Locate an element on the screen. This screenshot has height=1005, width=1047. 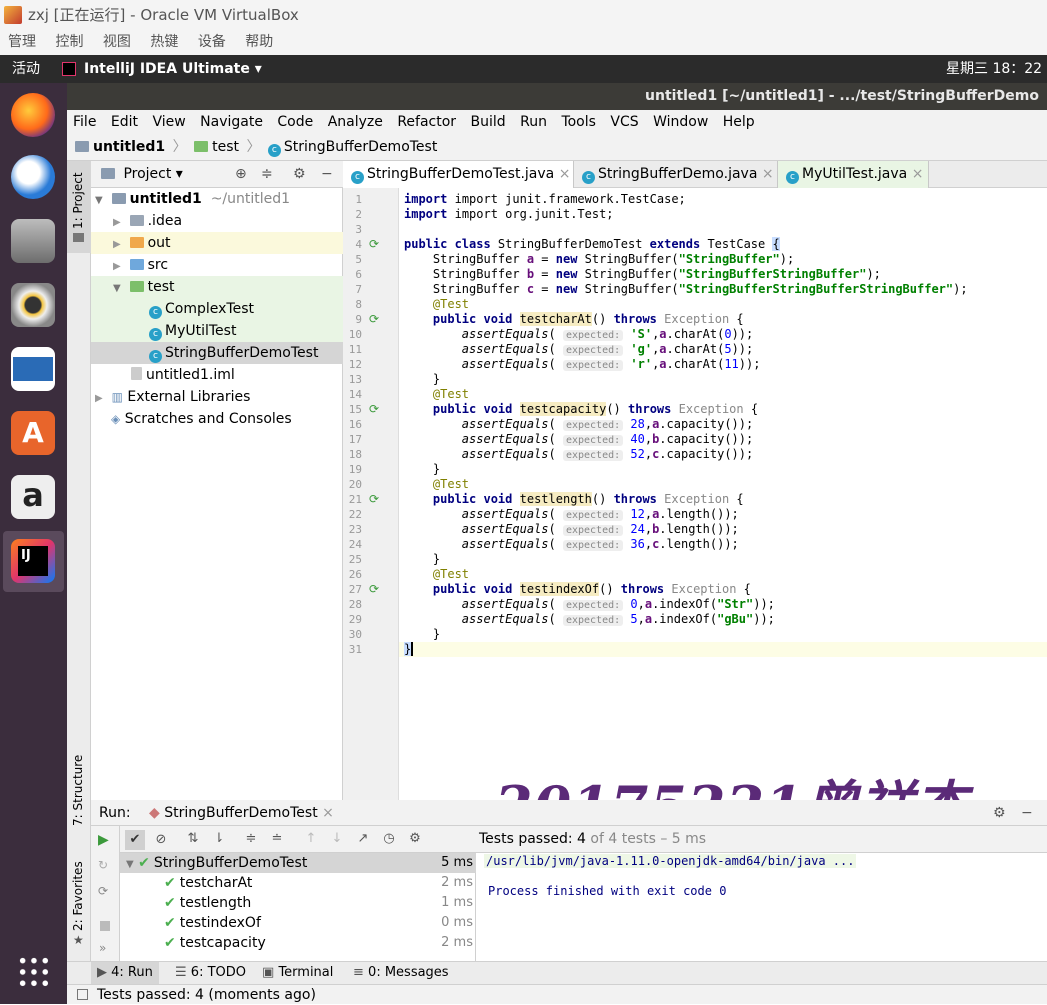
menu-code: Code is located at coordinates (295, 122).